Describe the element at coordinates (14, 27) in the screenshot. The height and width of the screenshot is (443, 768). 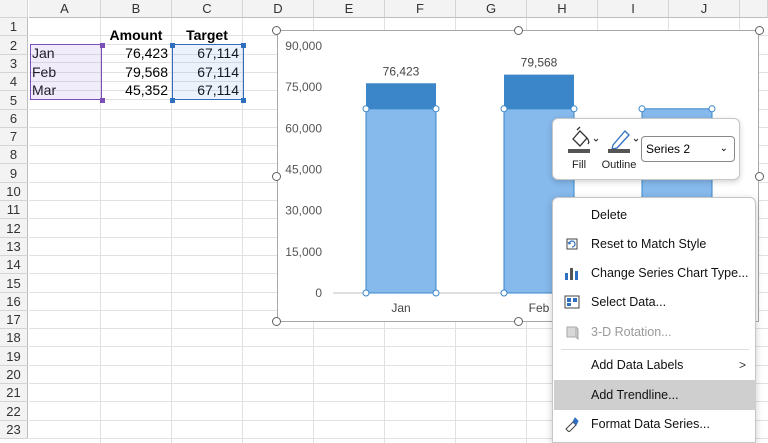
I see `row-header: 1` at that location.